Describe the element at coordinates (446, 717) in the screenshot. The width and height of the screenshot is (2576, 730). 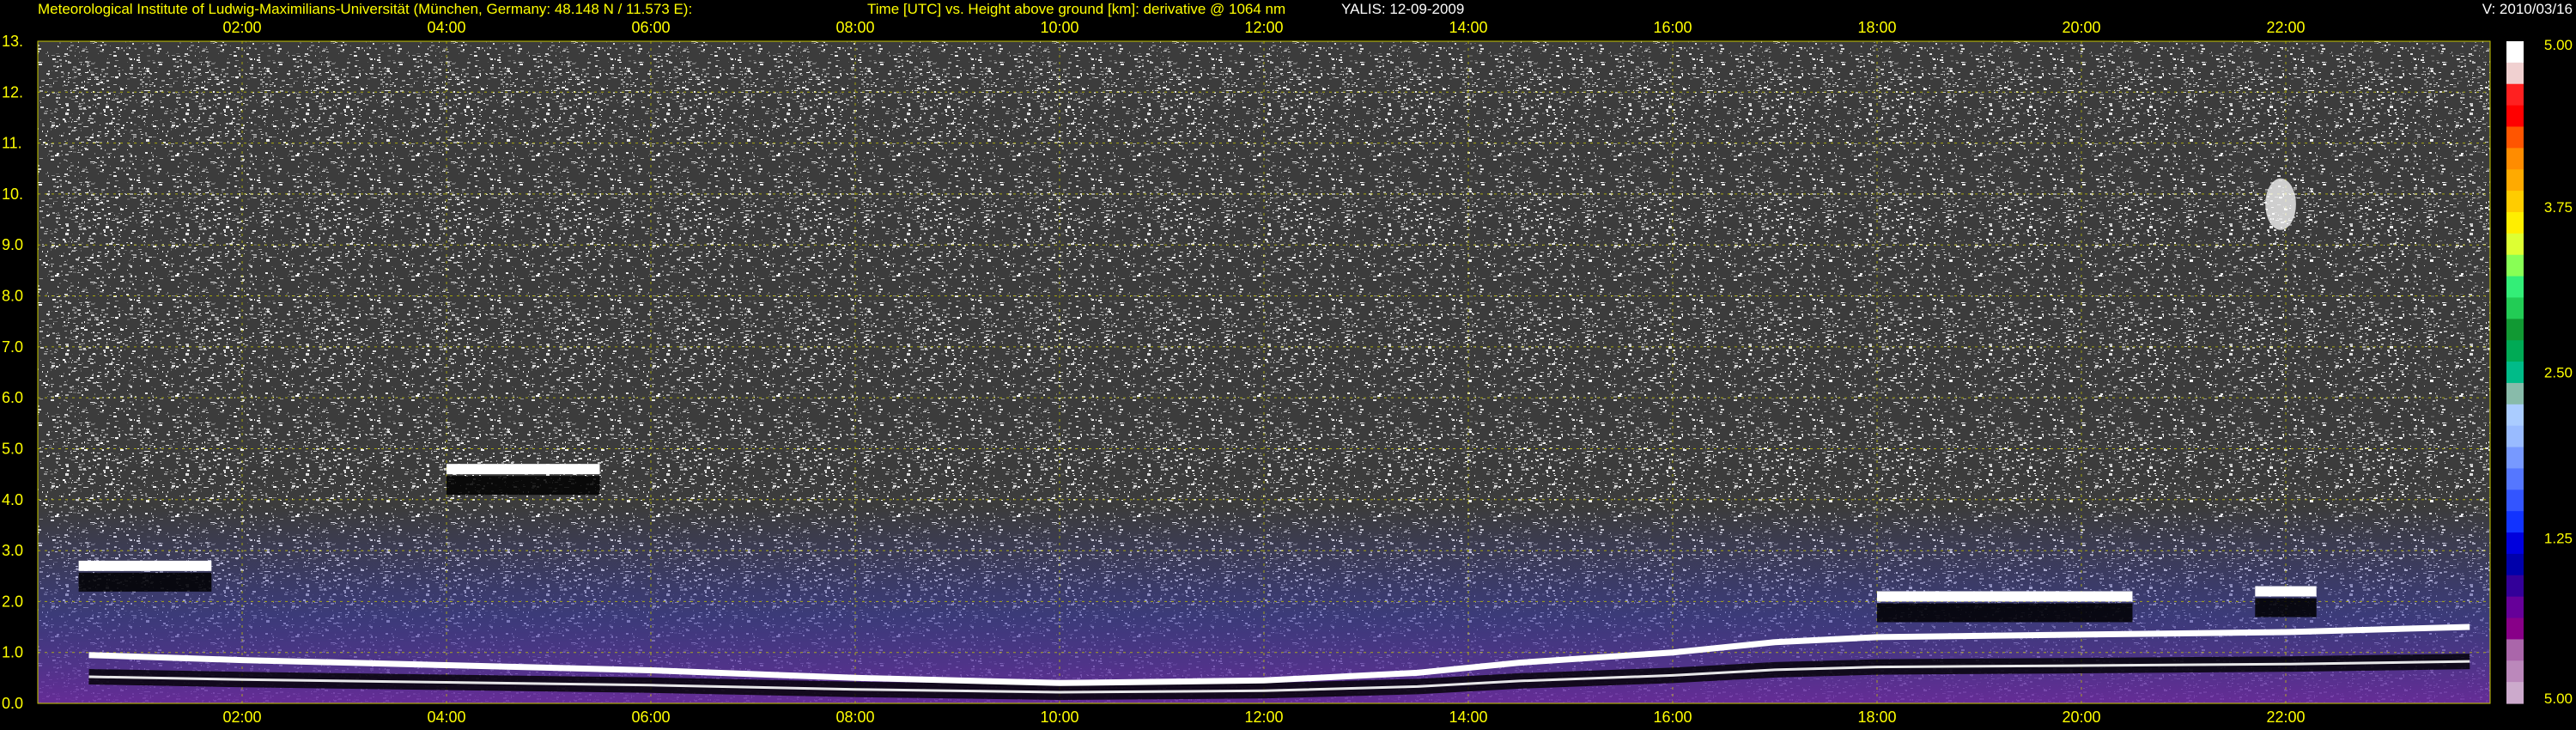
I see `x-tick-label-bottom: 04:00` at that location.